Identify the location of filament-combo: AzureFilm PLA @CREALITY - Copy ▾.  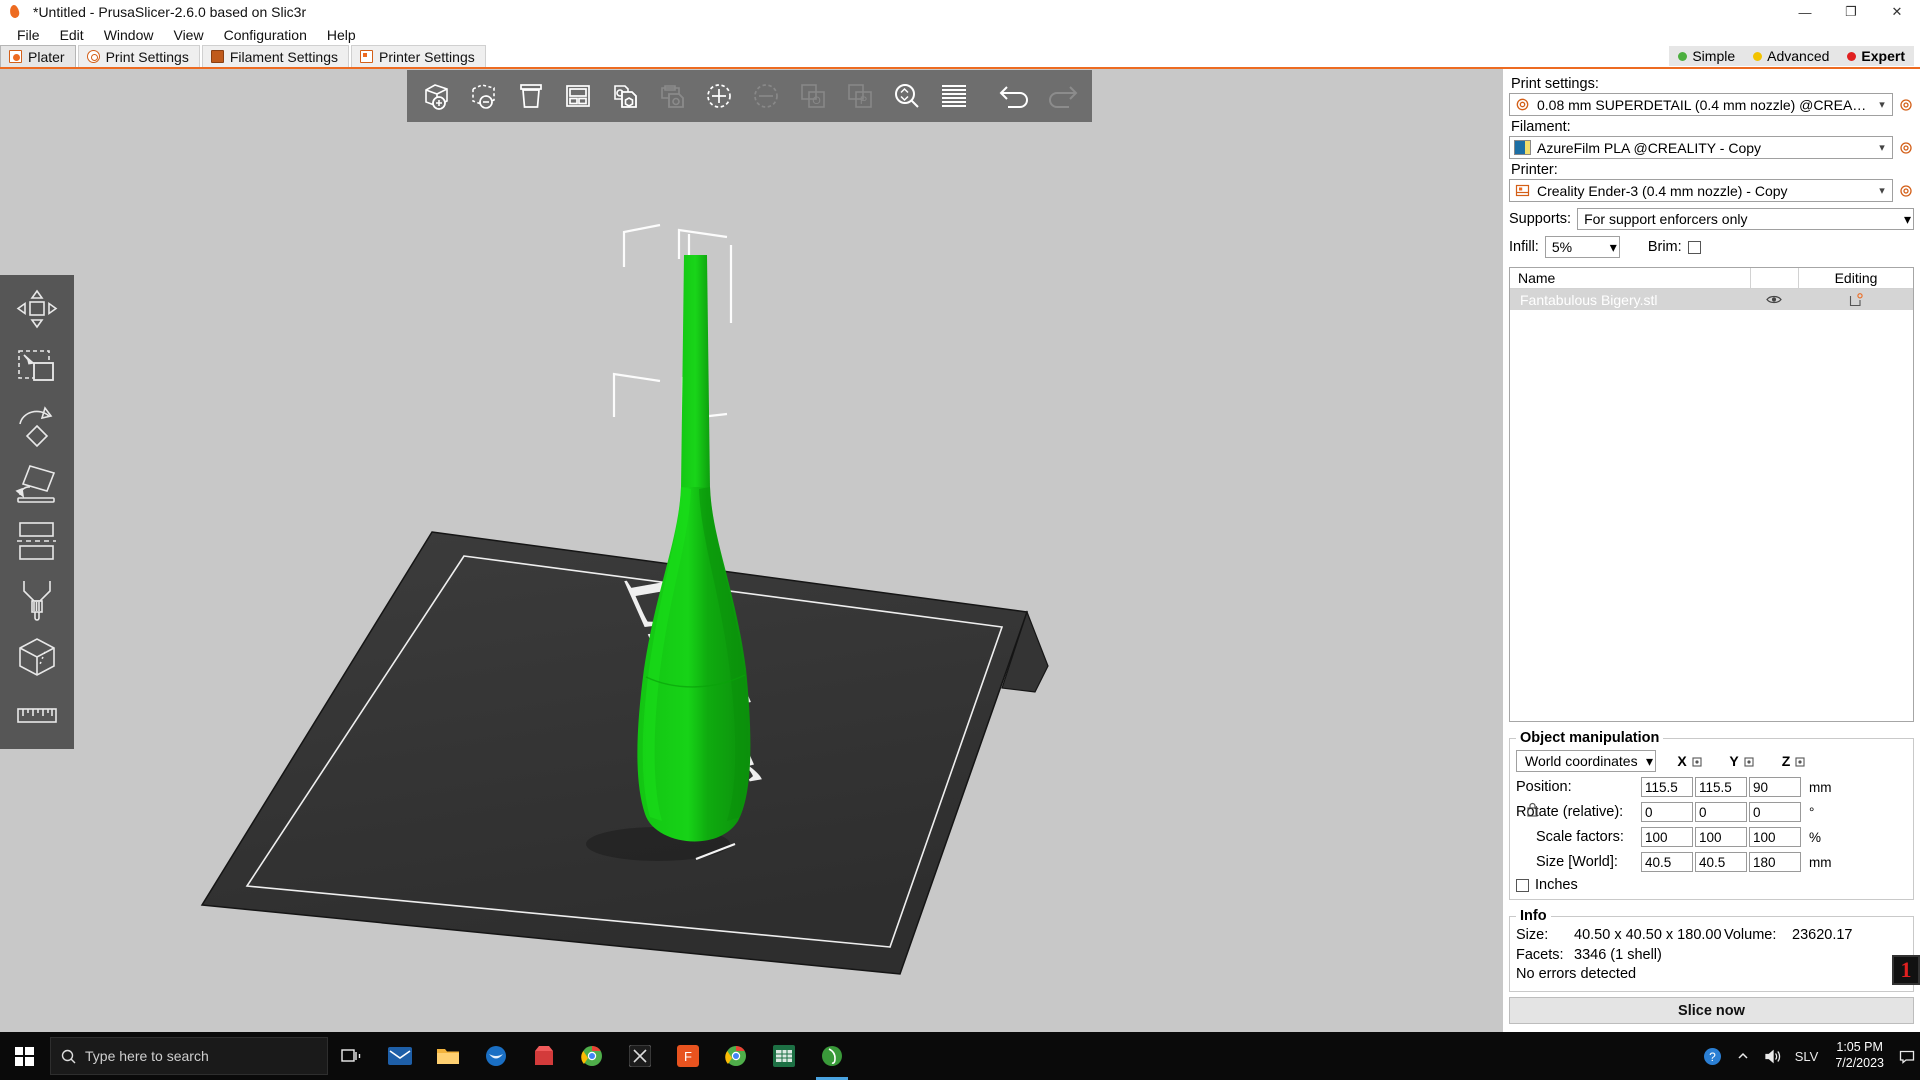
(1701, 147).